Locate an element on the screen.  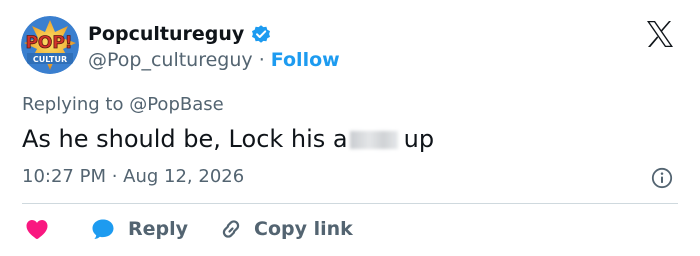
reply-button: Reply is located at coordinates (139, 229).